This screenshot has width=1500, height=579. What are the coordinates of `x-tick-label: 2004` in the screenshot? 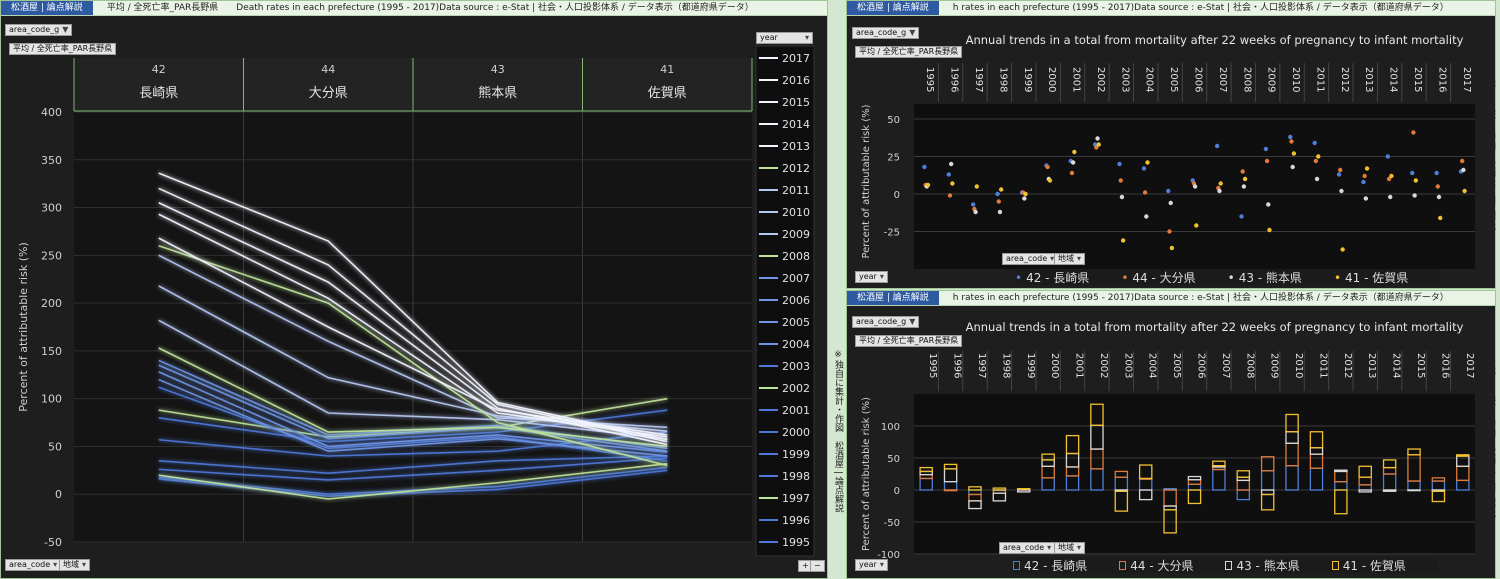 It's located at (1152, 365).